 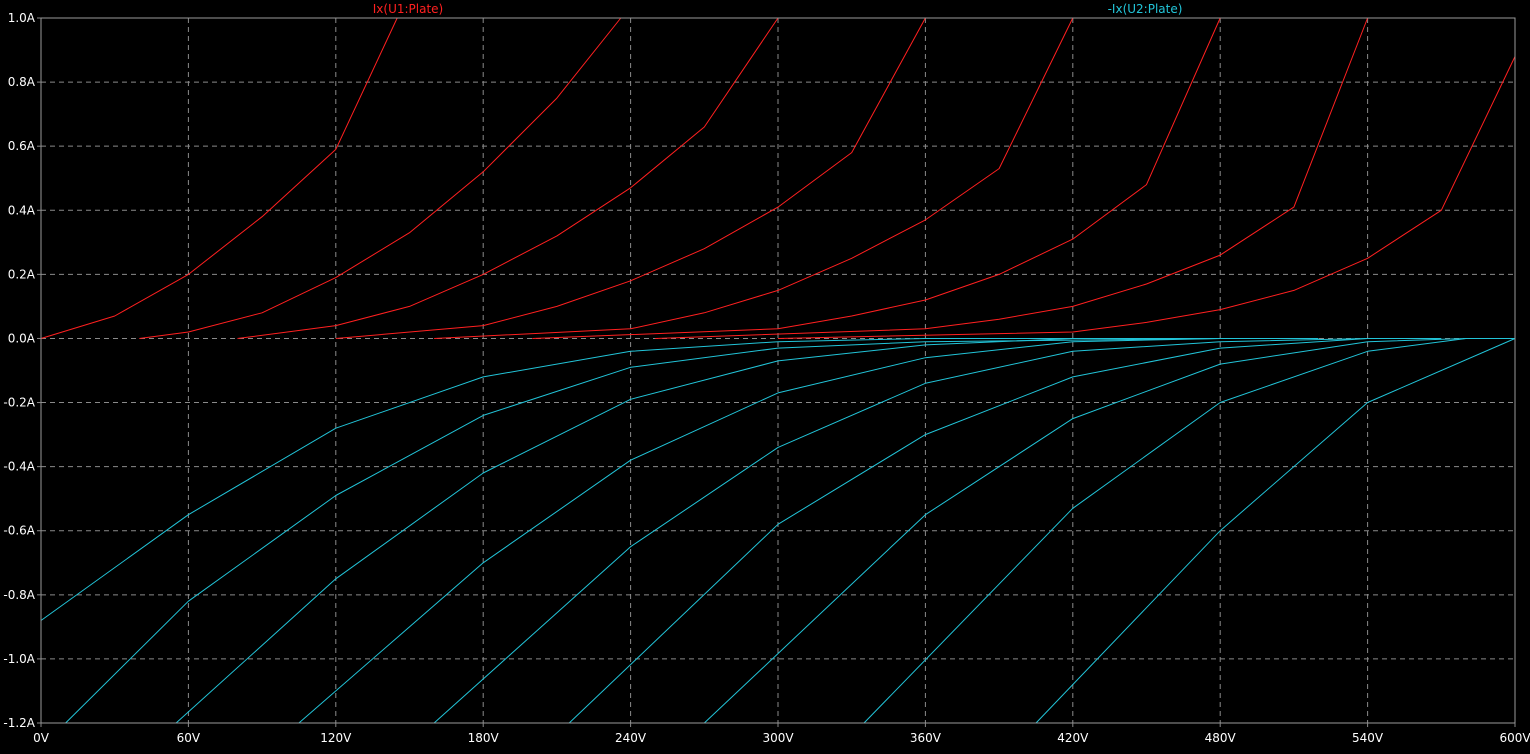 What do you see at coordinates (1368, 738) in the screenshot?
I see `x-tick-label: 540V` at bounding box center [1368, 738].